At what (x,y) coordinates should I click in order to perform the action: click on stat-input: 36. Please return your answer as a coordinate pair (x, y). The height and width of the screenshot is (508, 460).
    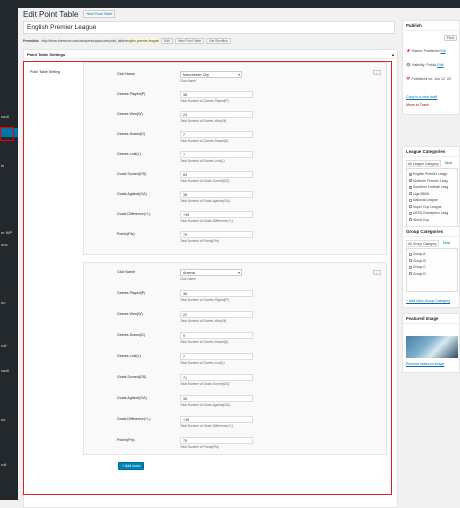
    Looking at the image, I should click on (216, 398).